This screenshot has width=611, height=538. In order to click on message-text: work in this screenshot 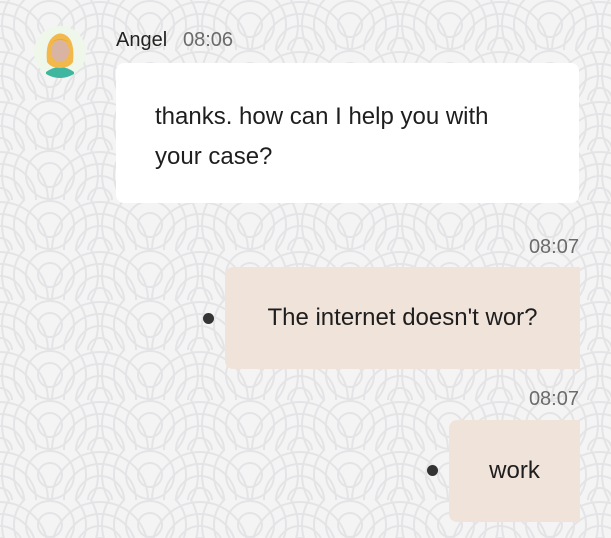, I will do `click(514, 470)`.